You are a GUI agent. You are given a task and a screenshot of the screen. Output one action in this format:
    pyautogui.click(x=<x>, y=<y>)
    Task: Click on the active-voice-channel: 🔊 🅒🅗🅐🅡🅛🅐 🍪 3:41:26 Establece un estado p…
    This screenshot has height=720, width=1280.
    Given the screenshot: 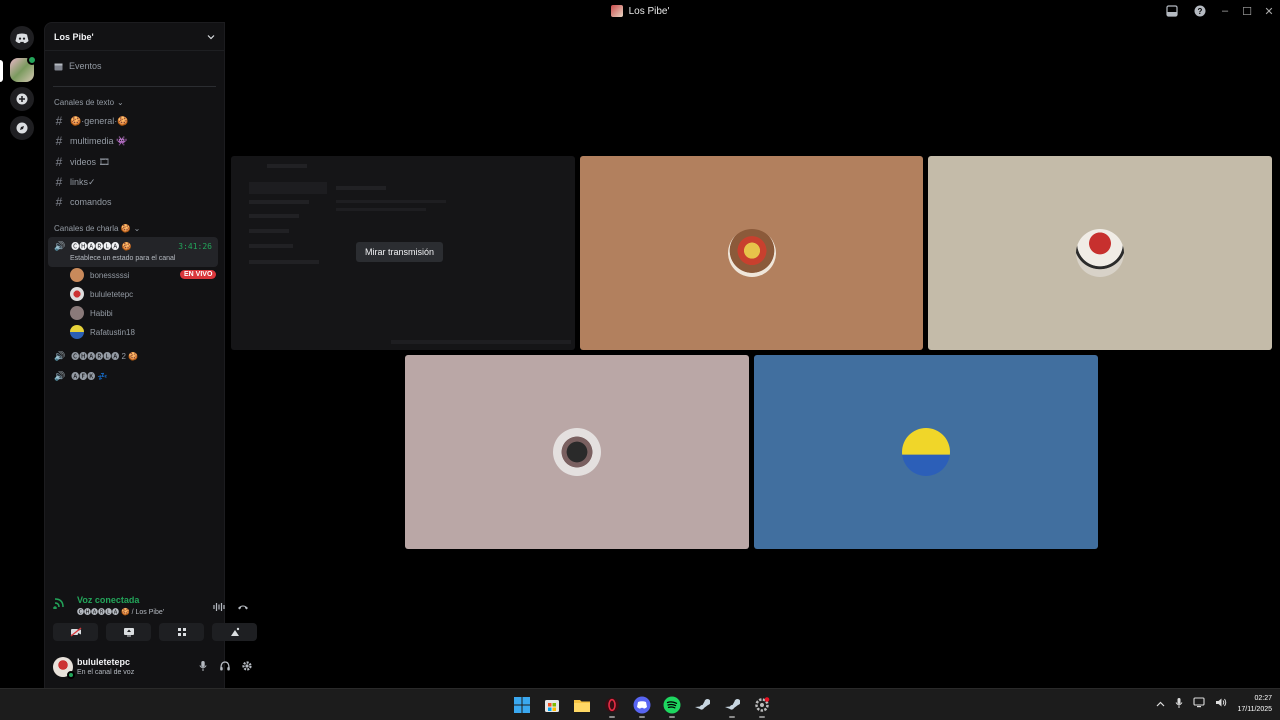 What is the action you would take?
    pyautogui.click(x=133, y=252)
    